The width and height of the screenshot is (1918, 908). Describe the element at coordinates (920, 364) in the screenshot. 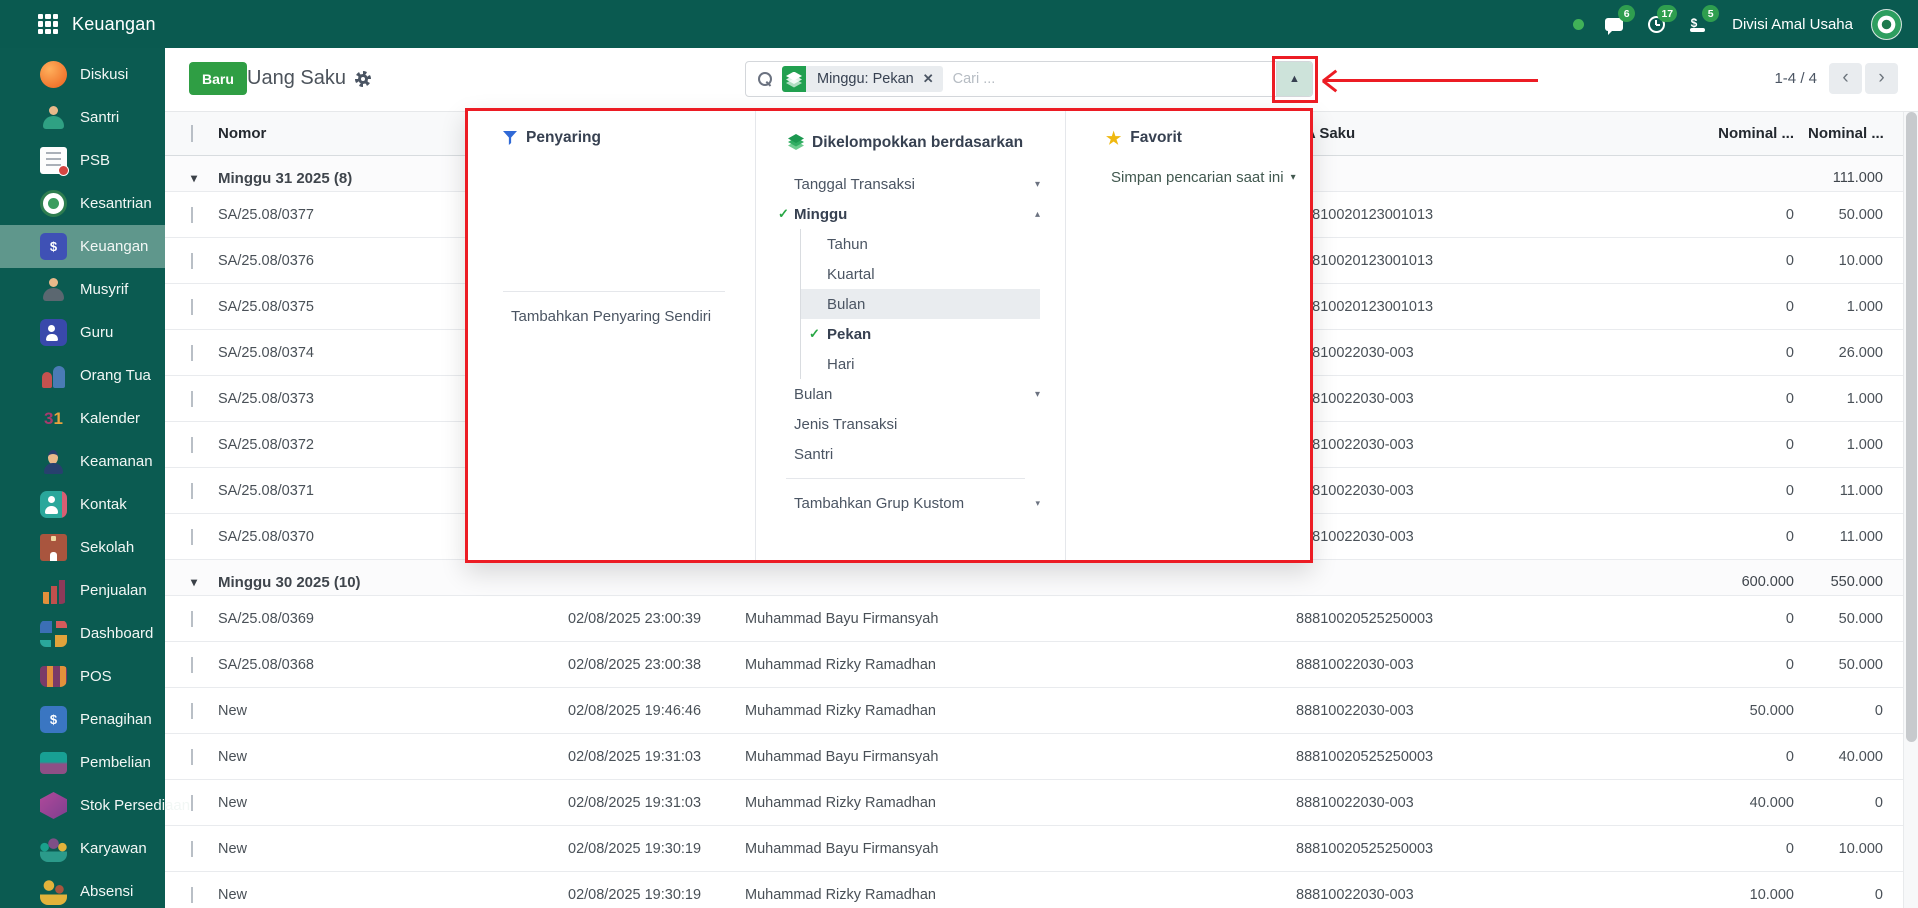

I see `groupby-option: ✓ Hari` at that location.